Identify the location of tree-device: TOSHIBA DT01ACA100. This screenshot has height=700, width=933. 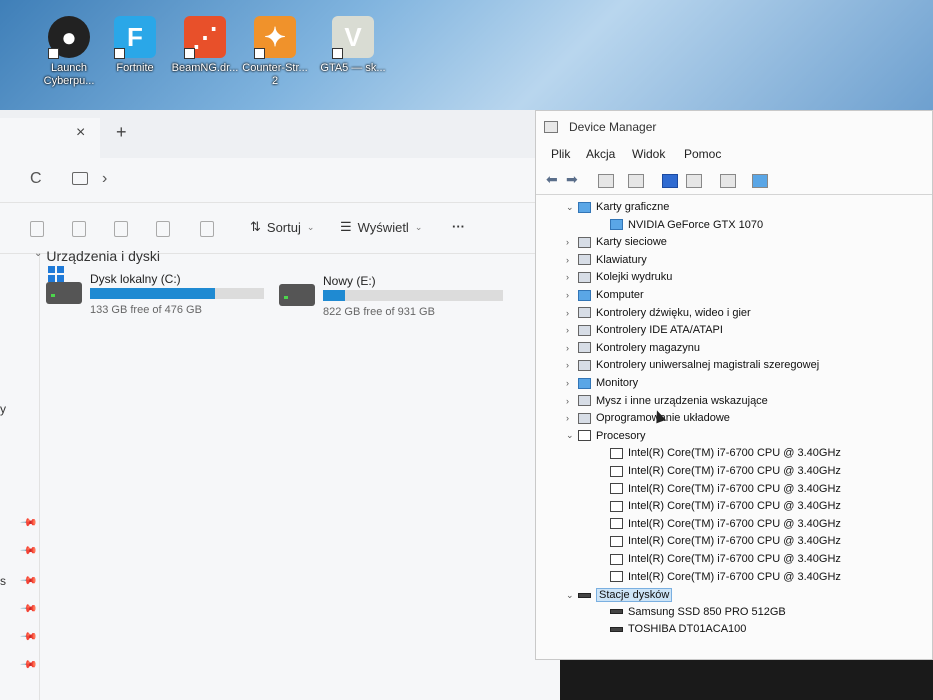
(672, 629).